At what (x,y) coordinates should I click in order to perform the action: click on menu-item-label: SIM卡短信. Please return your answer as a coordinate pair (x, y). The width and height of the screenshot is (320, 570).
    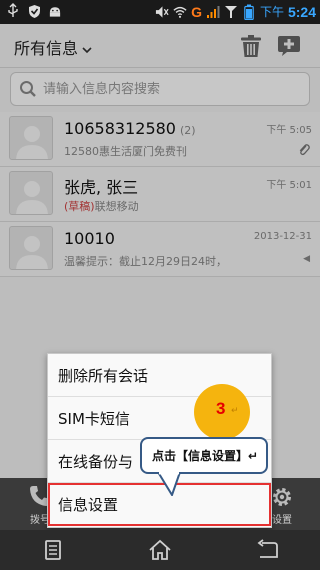
    Looking at the image, I should click on (94, 419).